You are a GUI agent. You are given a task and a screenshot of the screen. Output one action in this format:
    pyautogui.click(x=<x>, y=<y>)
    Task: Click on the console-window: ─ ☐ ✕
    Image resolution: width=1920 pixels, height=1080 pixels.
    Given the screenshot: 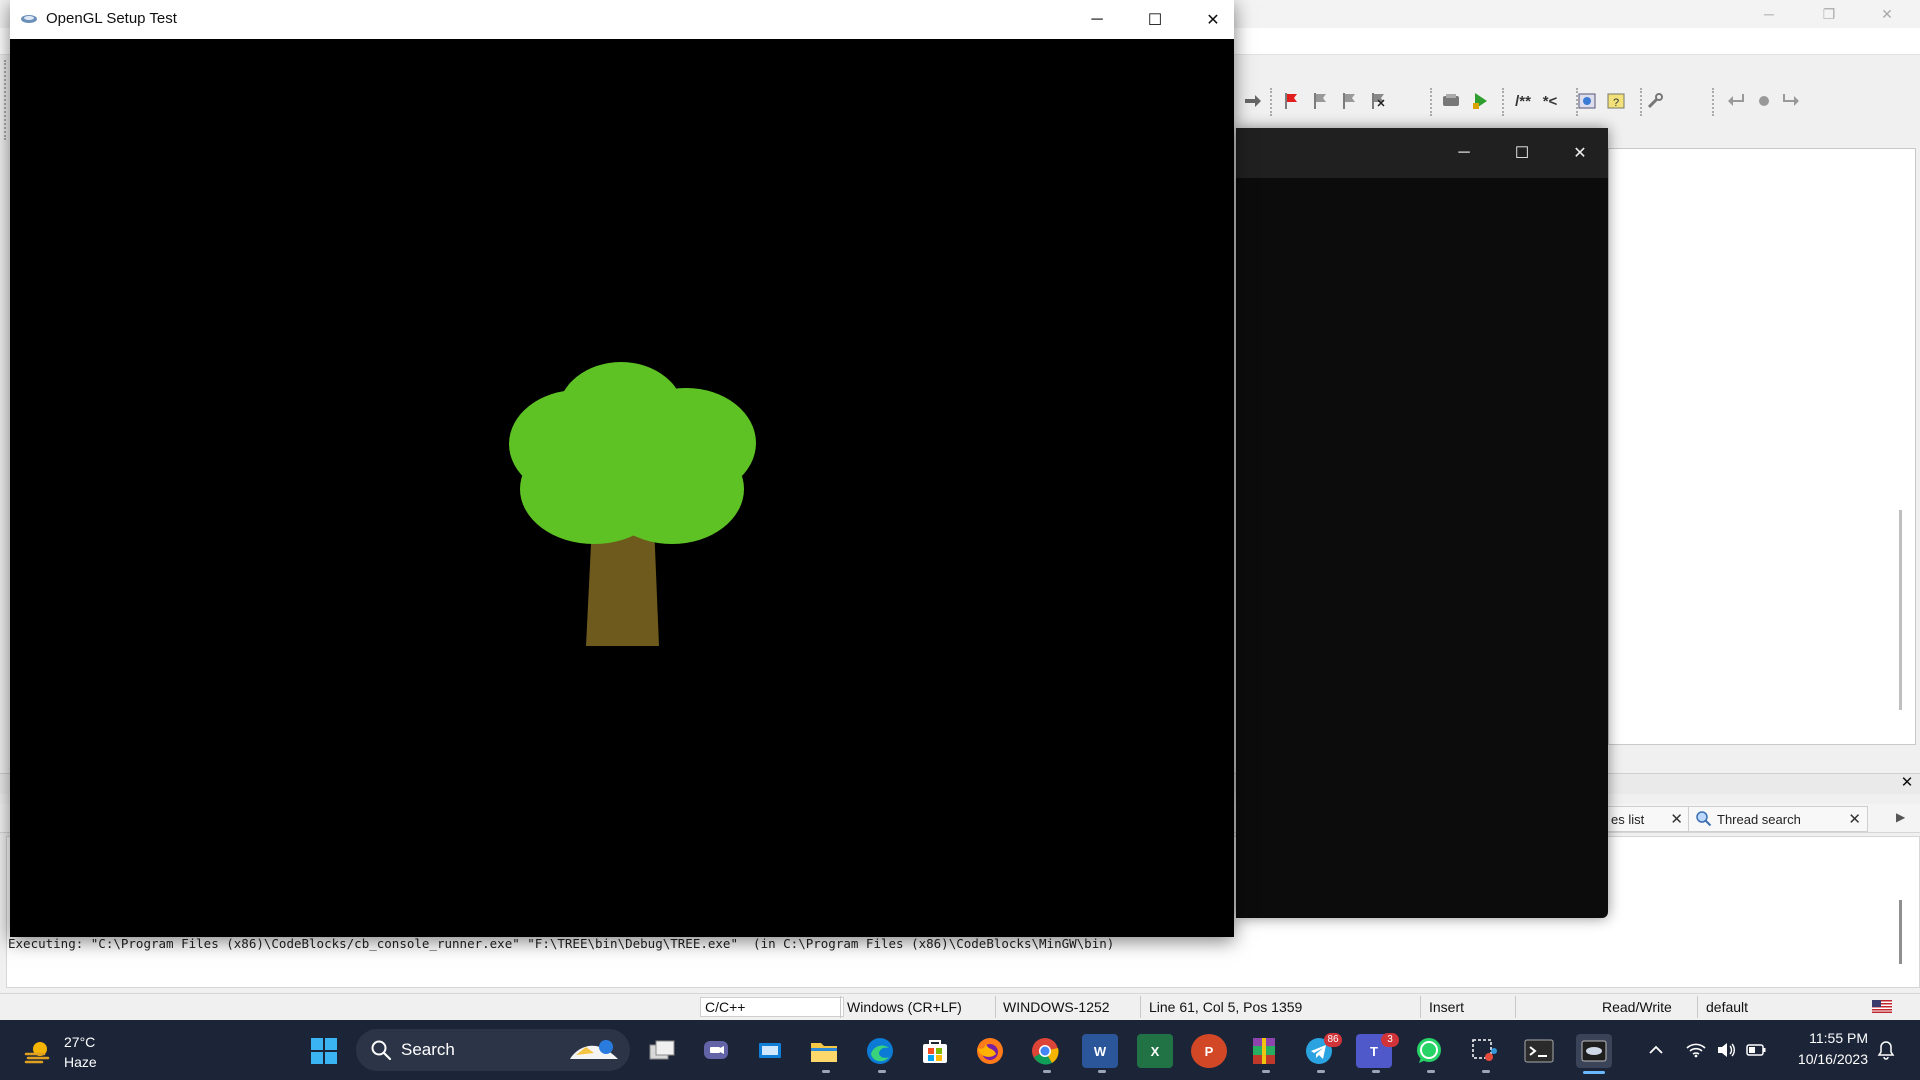 What is the action you would take?
    pyautogui.click(x=1422, y=523)
    